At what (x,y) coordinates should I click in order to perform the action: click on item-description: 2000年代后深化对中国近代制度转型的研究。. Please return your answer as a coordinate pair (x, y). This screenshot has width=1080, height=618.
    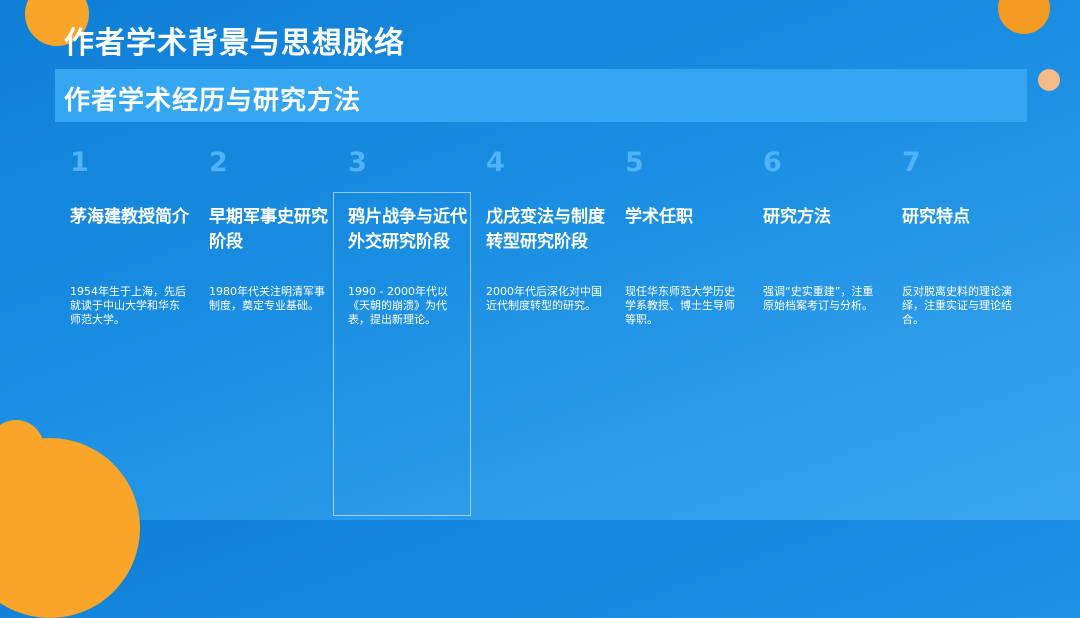
    Looking at the image, I should click on (544, 298).